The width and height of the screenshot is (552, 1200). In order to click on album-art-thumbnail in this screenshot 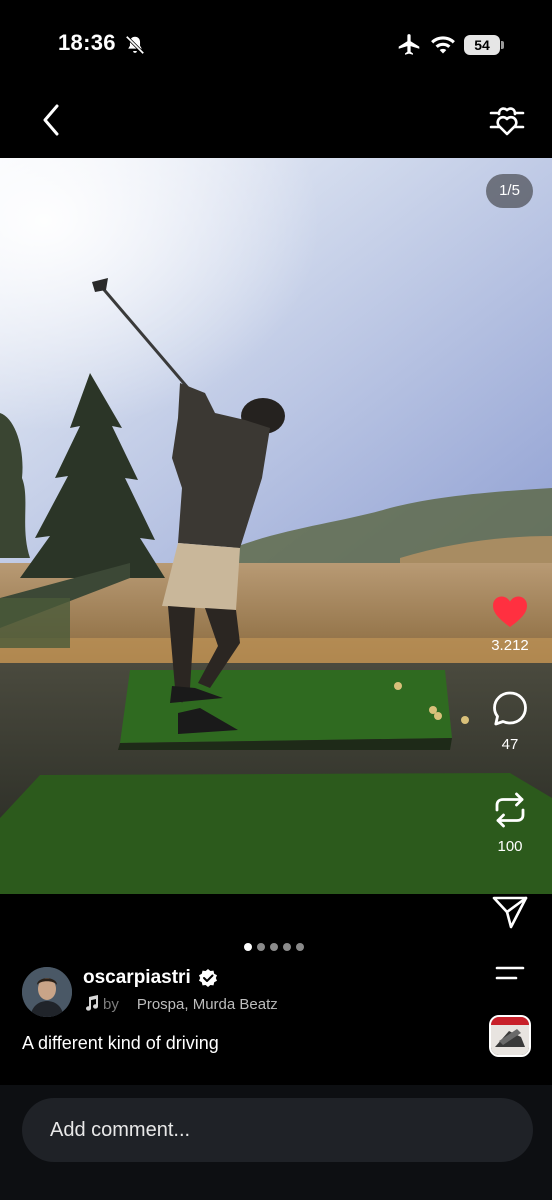, I will do `click(510, 1036)`.